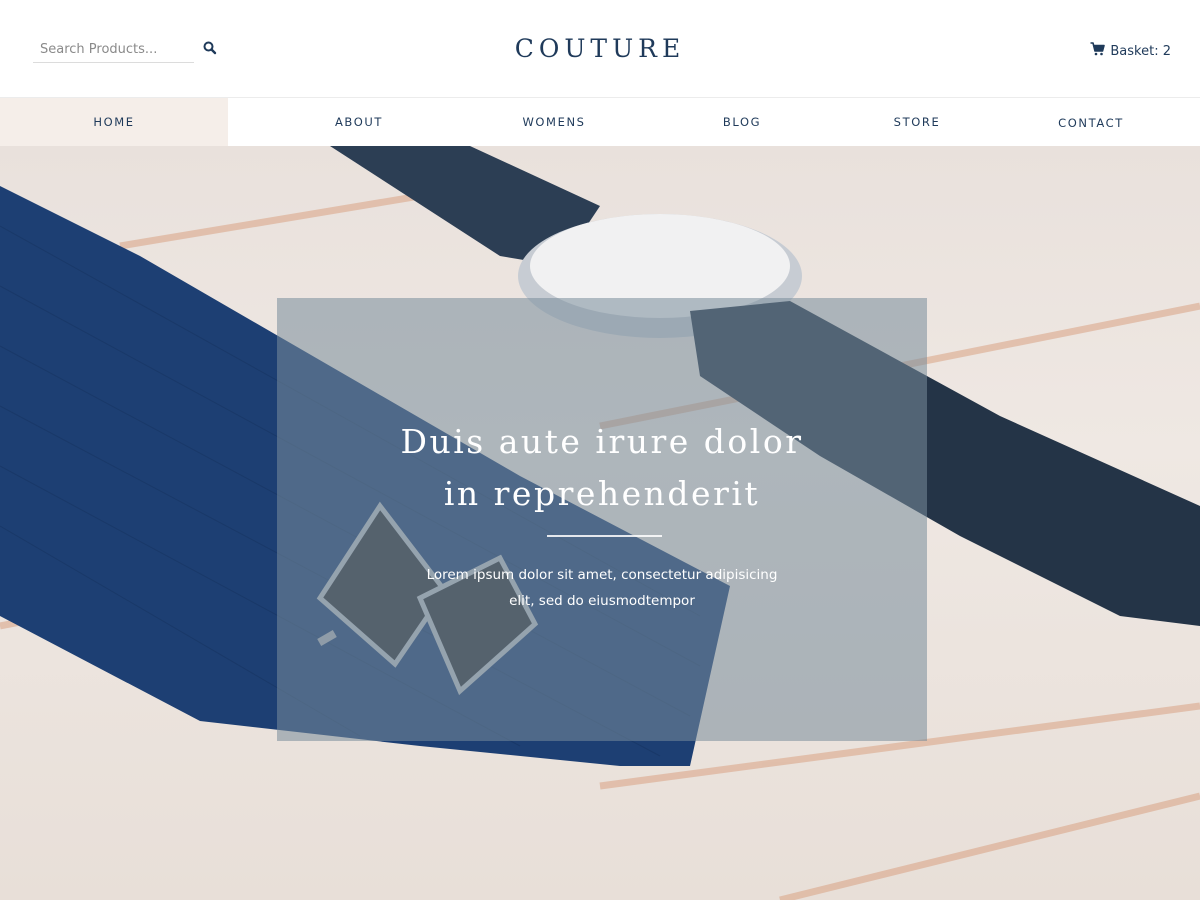  I want to click on nav-item-womens: WOMENS, so click(554, 122).